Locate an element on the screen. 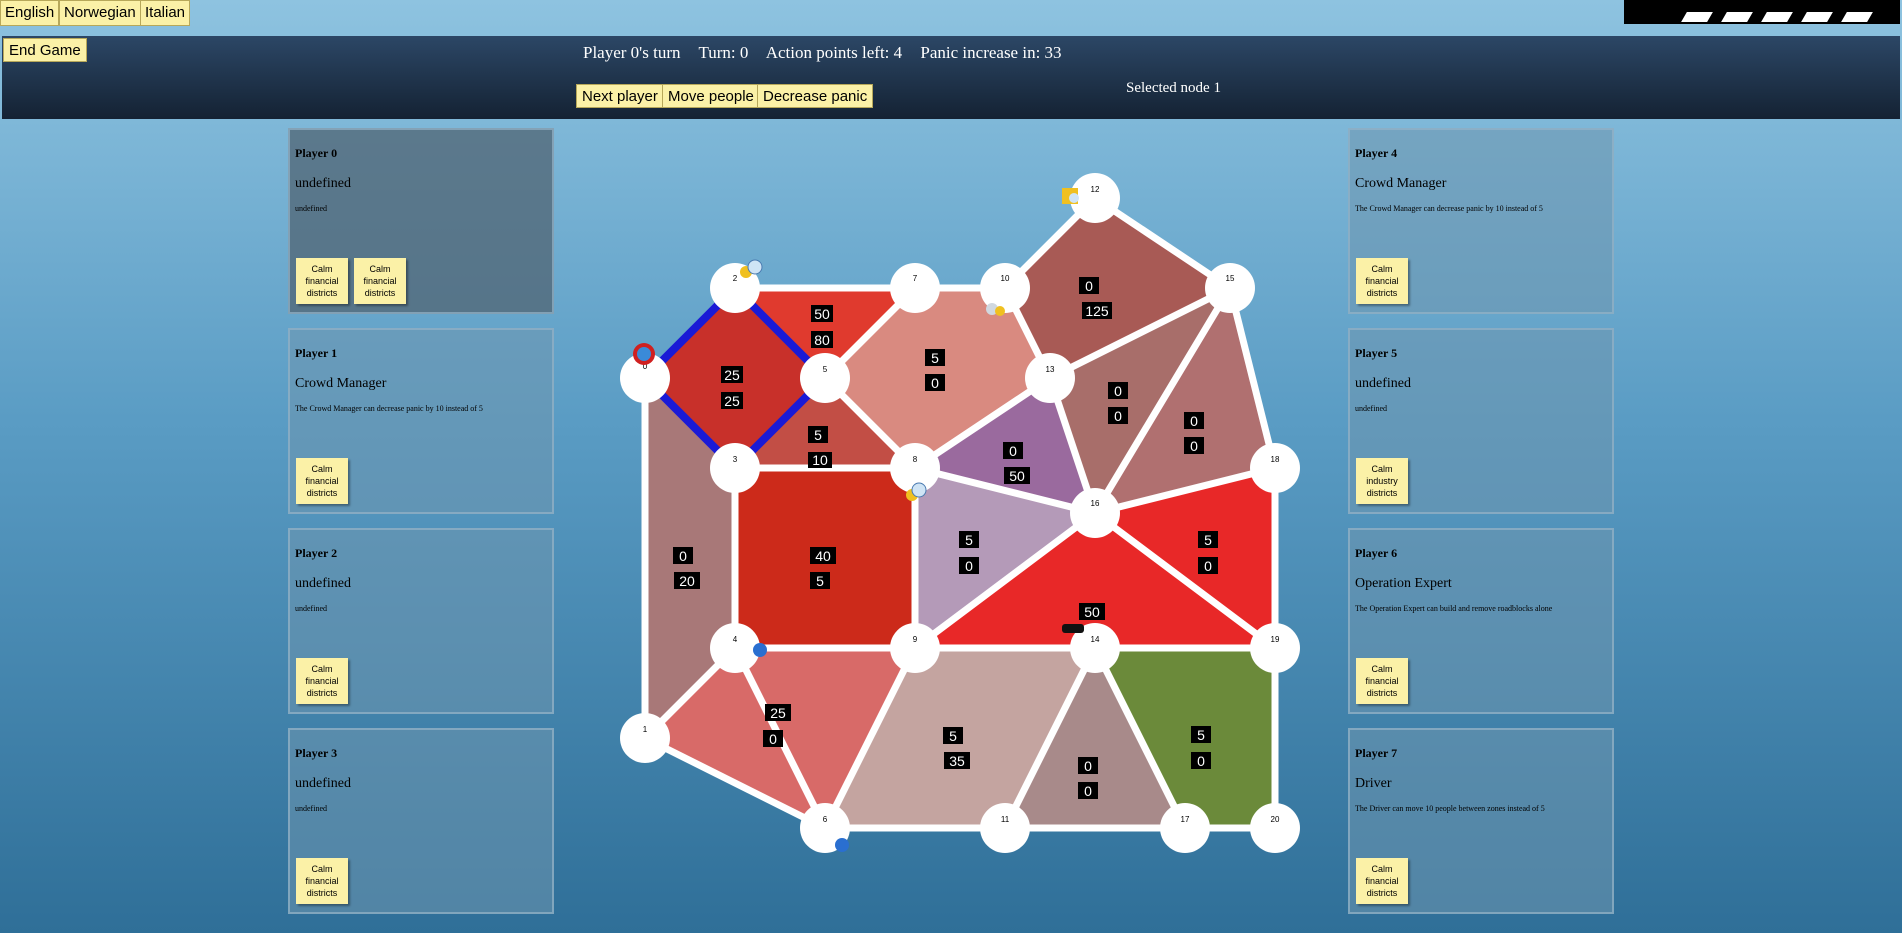 This screenshot has height=933, width=1902. player-card: Calm industry districts is located at coordinates (1382, 481).